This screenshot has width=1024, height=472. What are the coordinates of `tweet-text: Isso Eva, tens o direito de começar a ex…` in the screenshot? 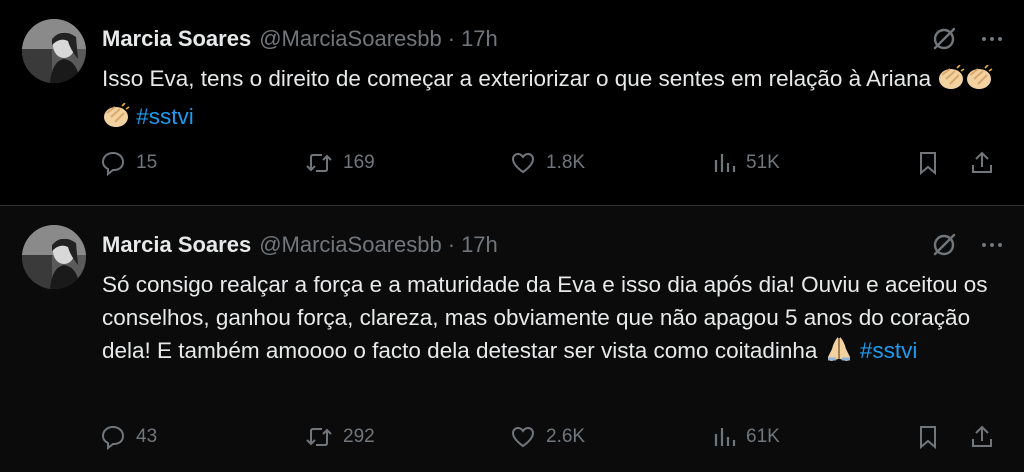 It's located at (552, 100).